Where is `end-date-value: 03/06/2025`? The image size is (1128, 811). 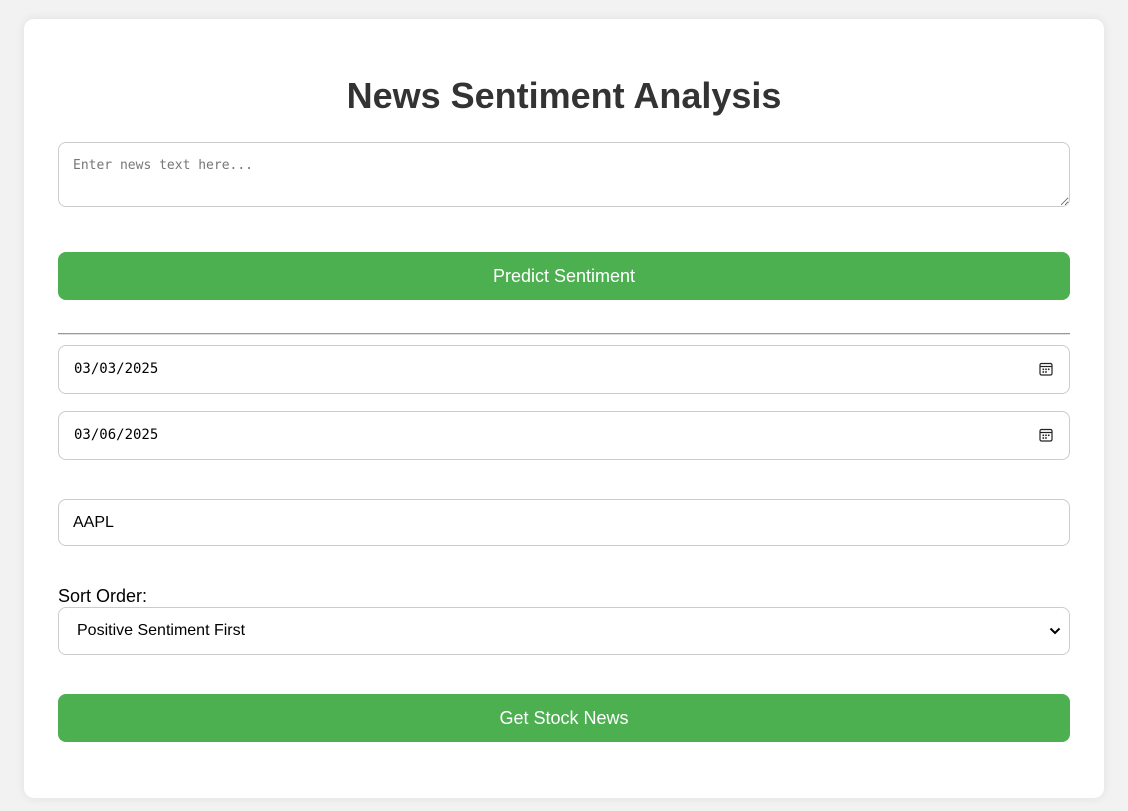
end-date-value: 03/06/2025 is located at coordinates (116, 435).